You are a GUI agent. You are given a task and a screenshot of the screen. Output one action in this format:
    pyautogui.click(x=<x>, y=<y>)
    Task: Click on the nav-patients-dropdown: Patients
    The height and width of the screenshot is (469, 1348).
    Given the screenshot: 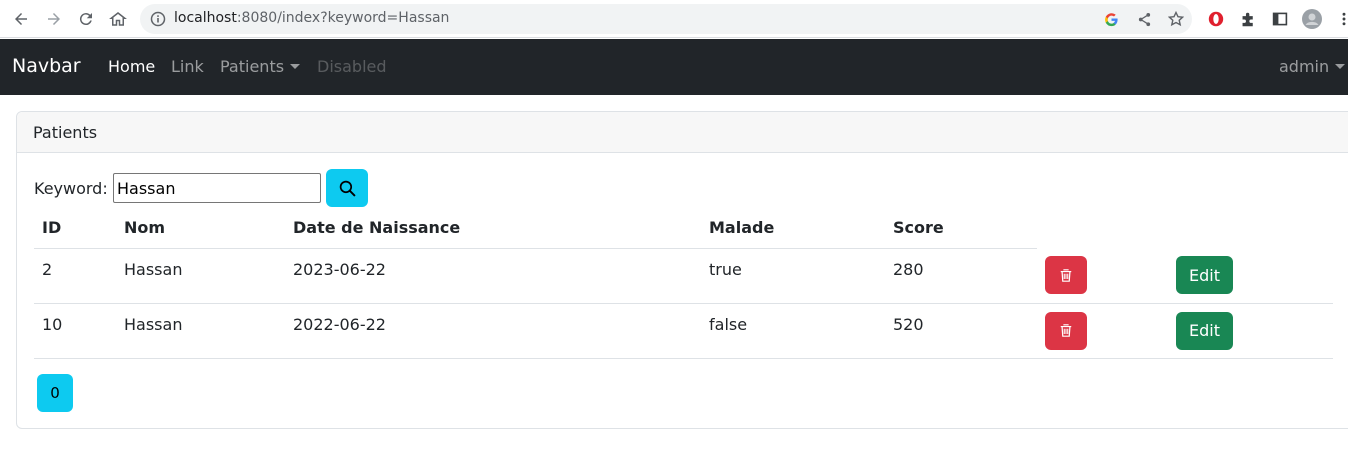 What is the action you would take?
    pyautogui.click(x=260, y=66)
    